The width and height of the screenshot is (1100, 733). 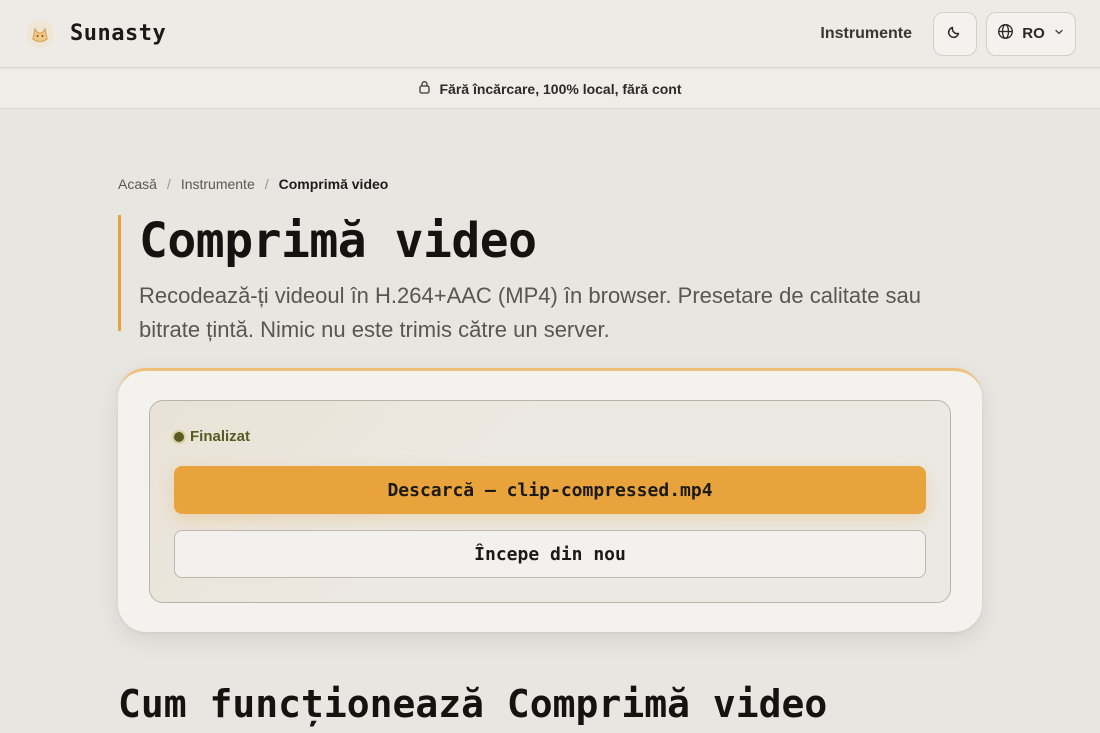 I want to click on brand: Sunasty, so click(x=95, y=34).